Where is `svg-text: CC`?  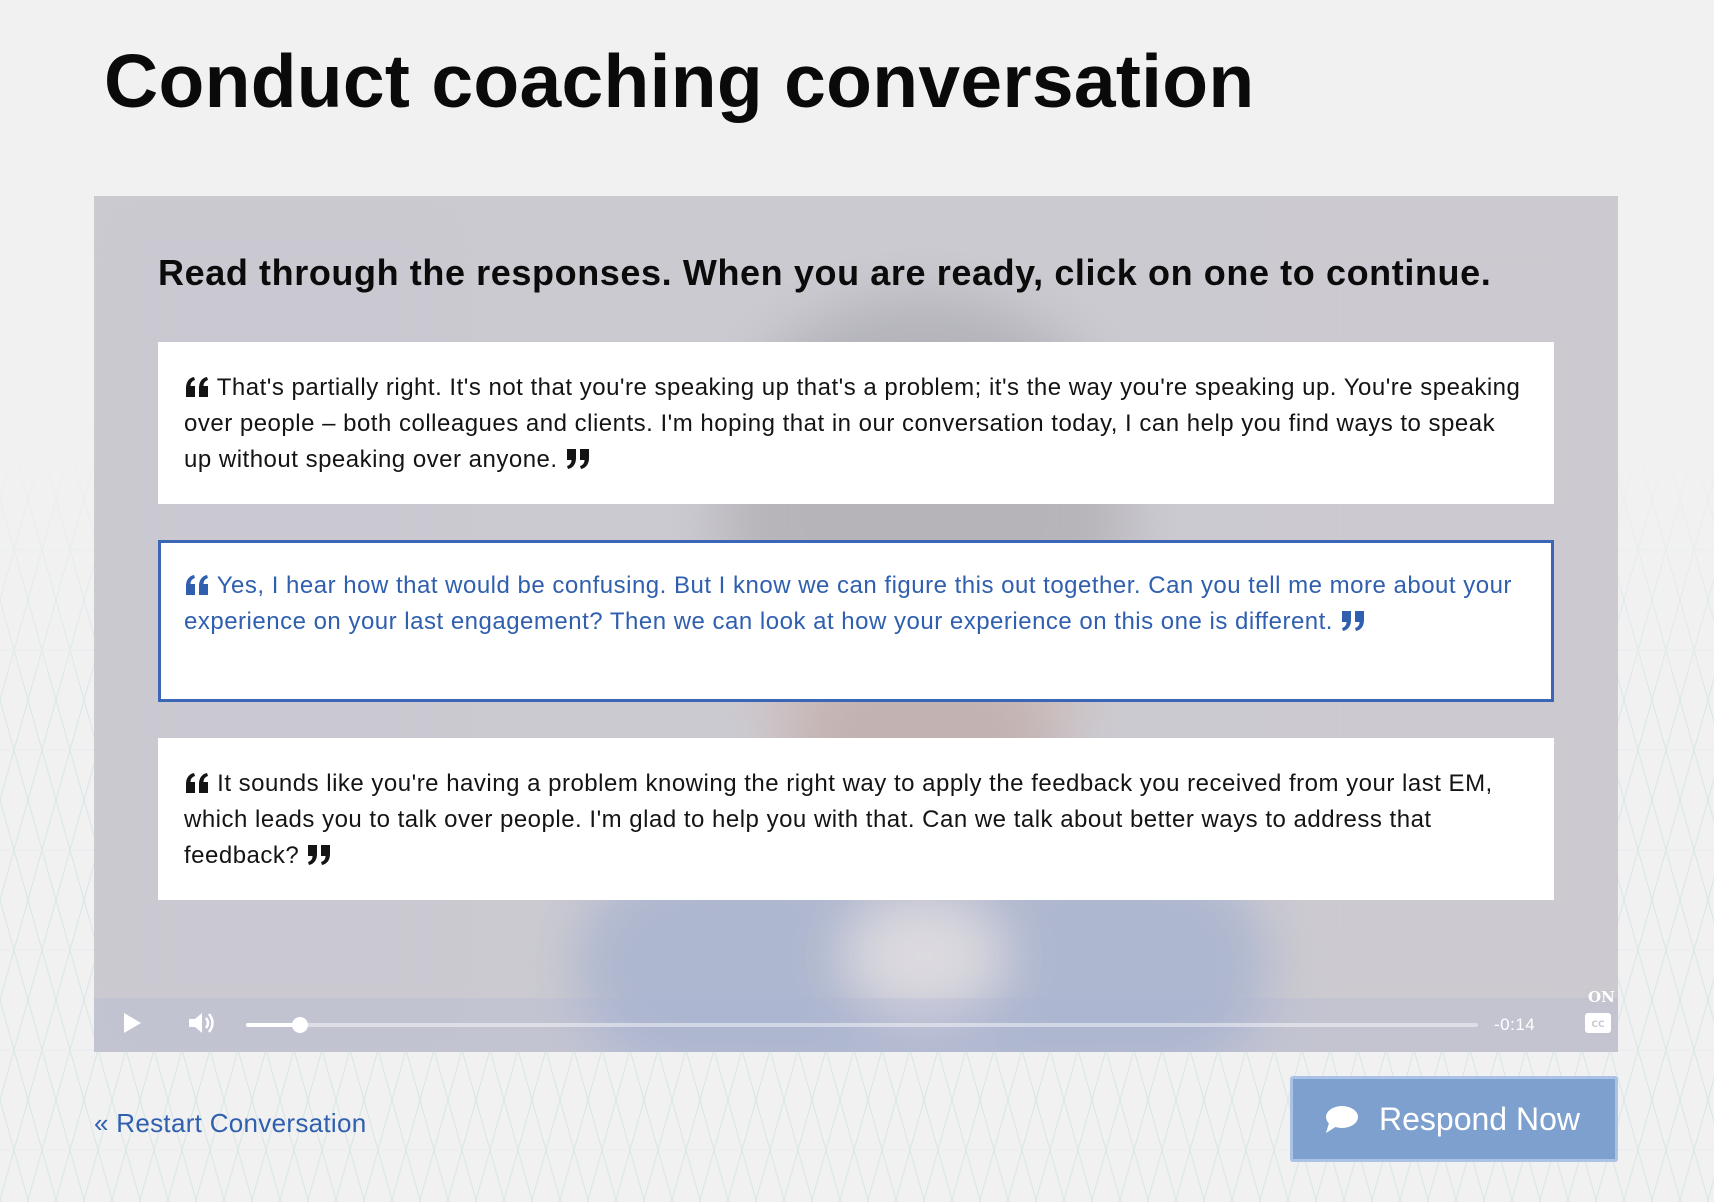
svg-text: CC is located at coordinates (1598, 1025).